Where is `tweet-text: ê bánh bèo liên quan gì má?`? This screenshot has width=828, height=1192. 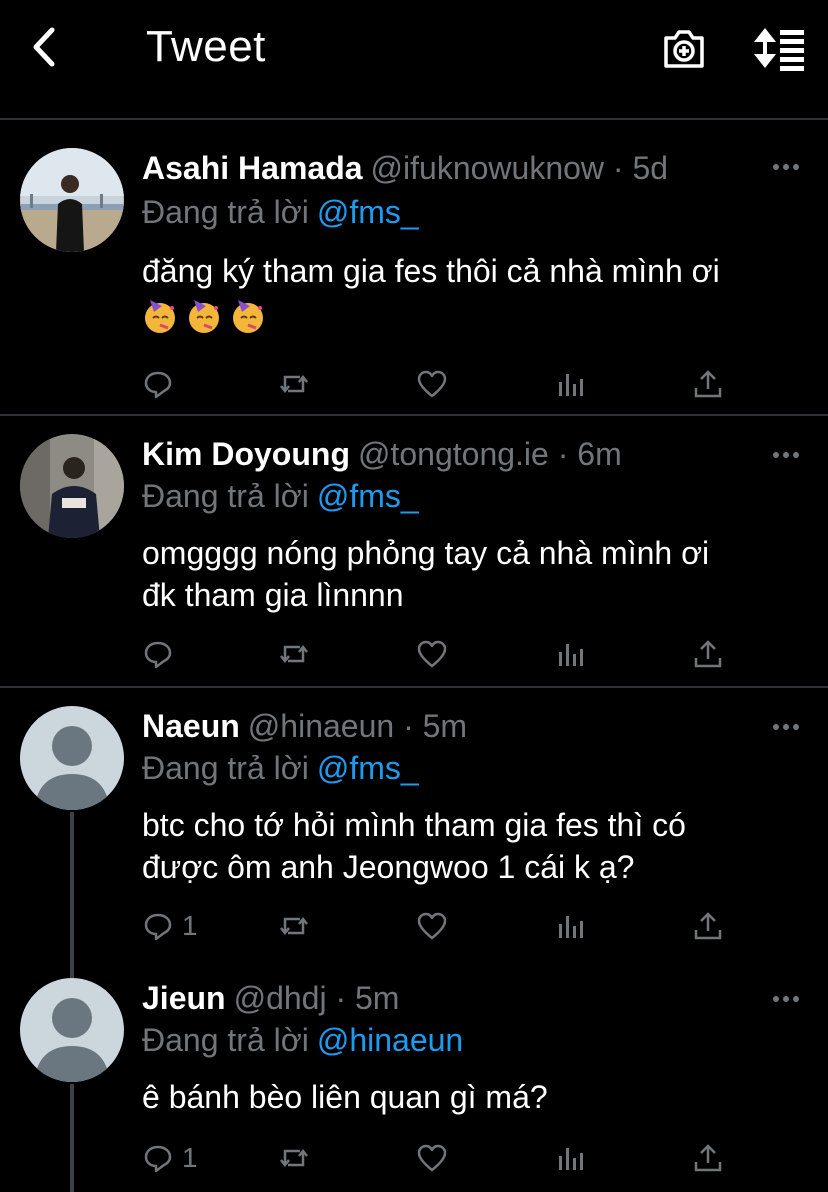
tweet-text: ê bánh bèo liên quan gì má? is located at coordinates (472, 1097).